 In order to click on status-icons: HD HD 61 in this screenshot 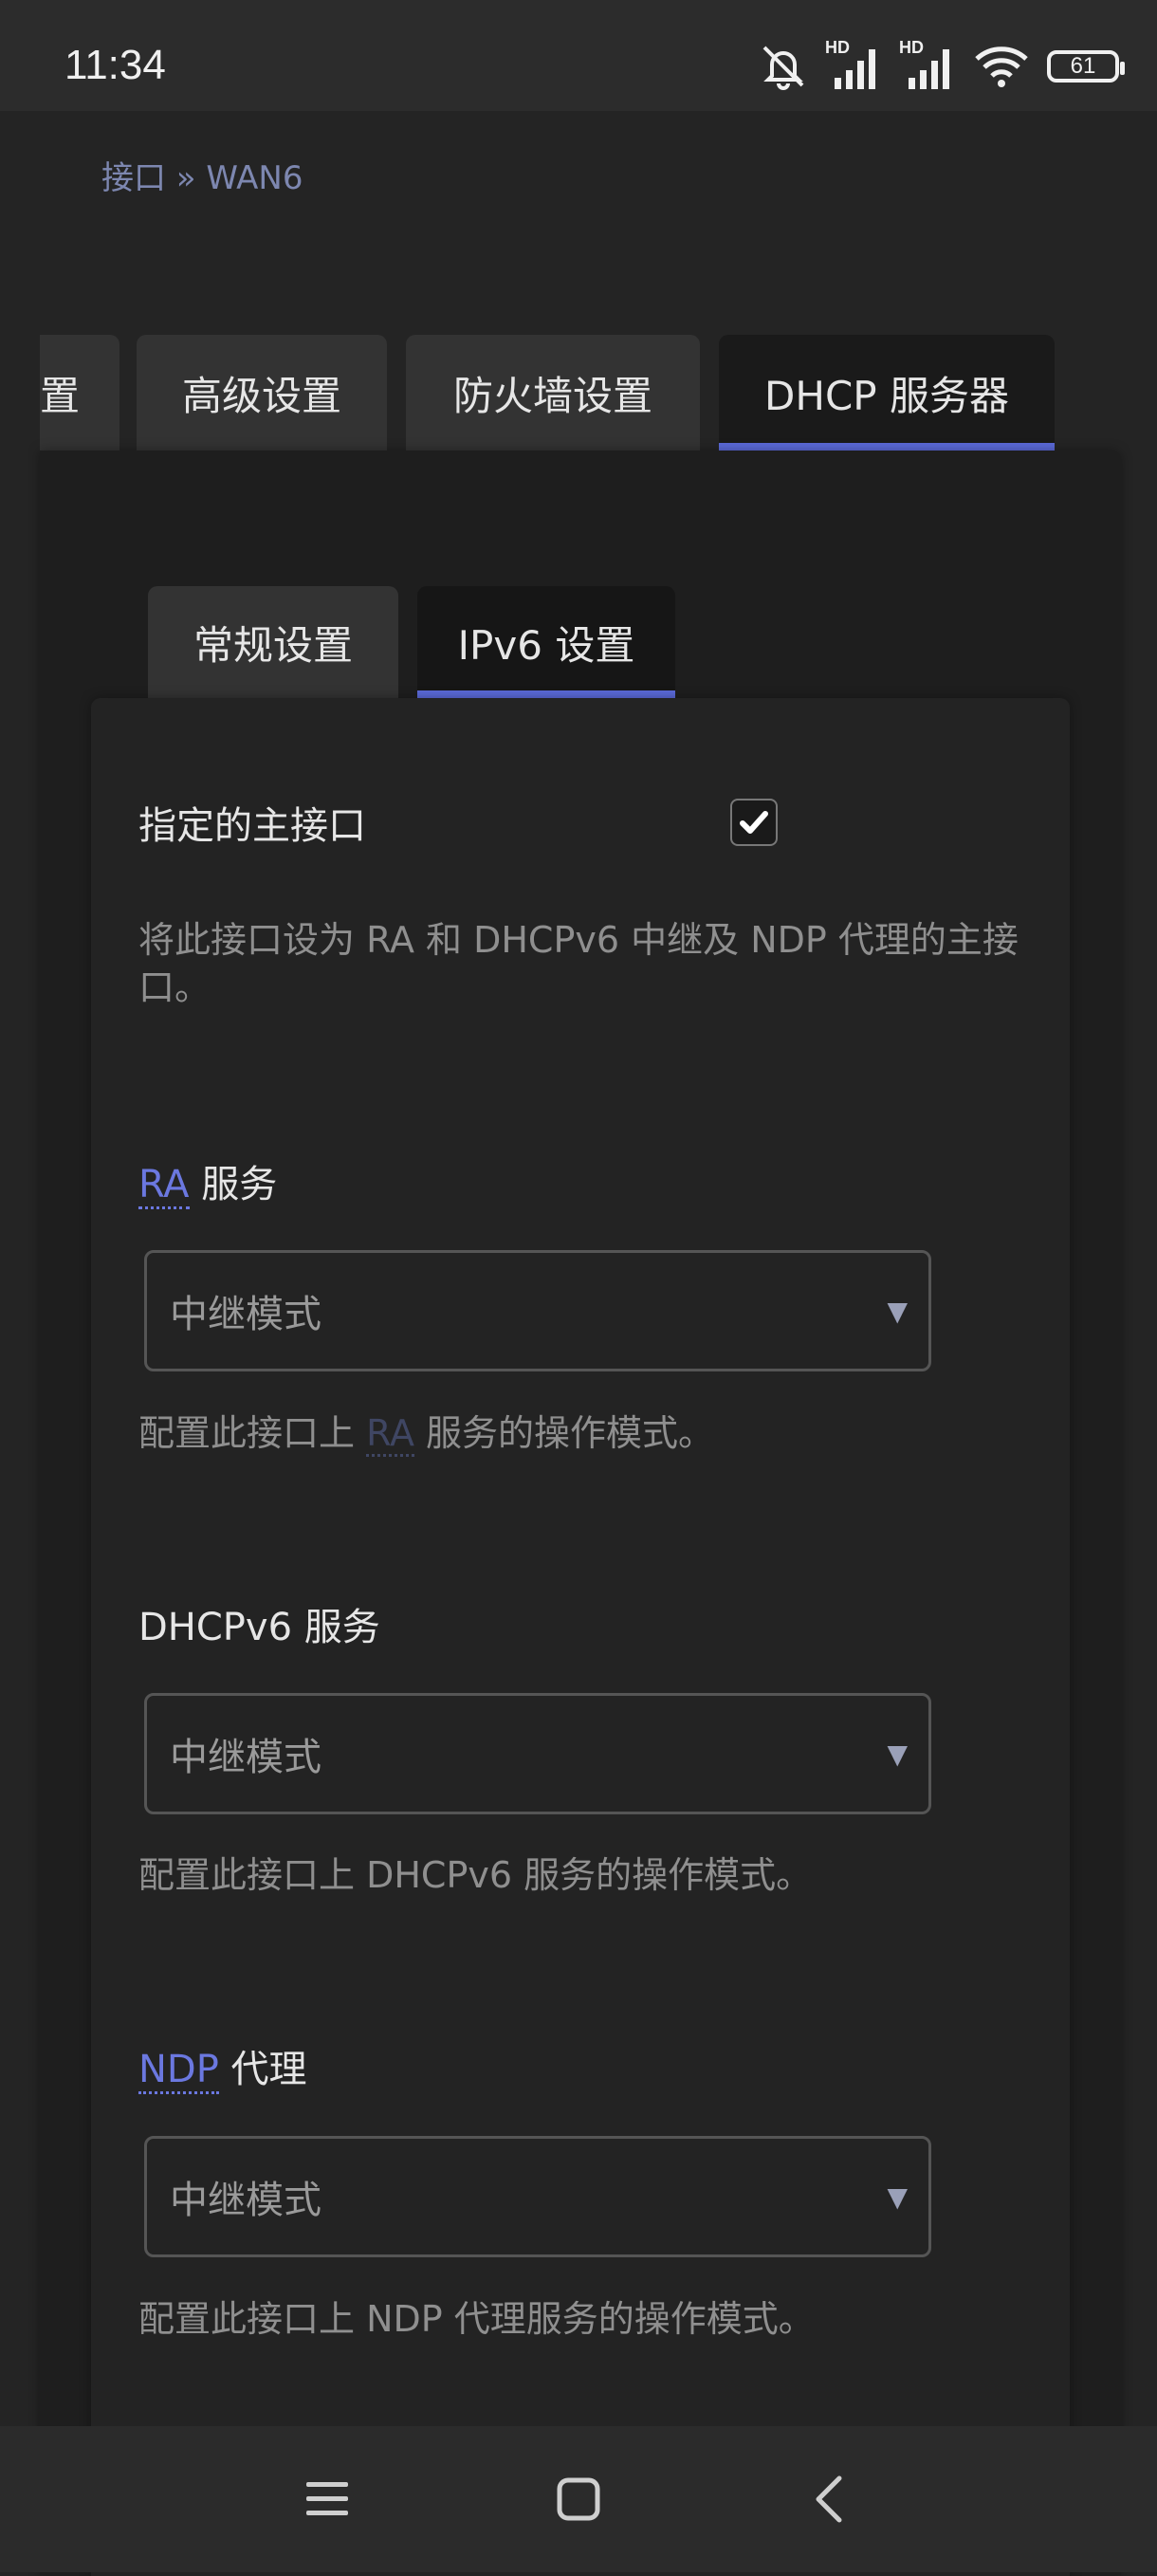, I will do `click(942, 66)`.